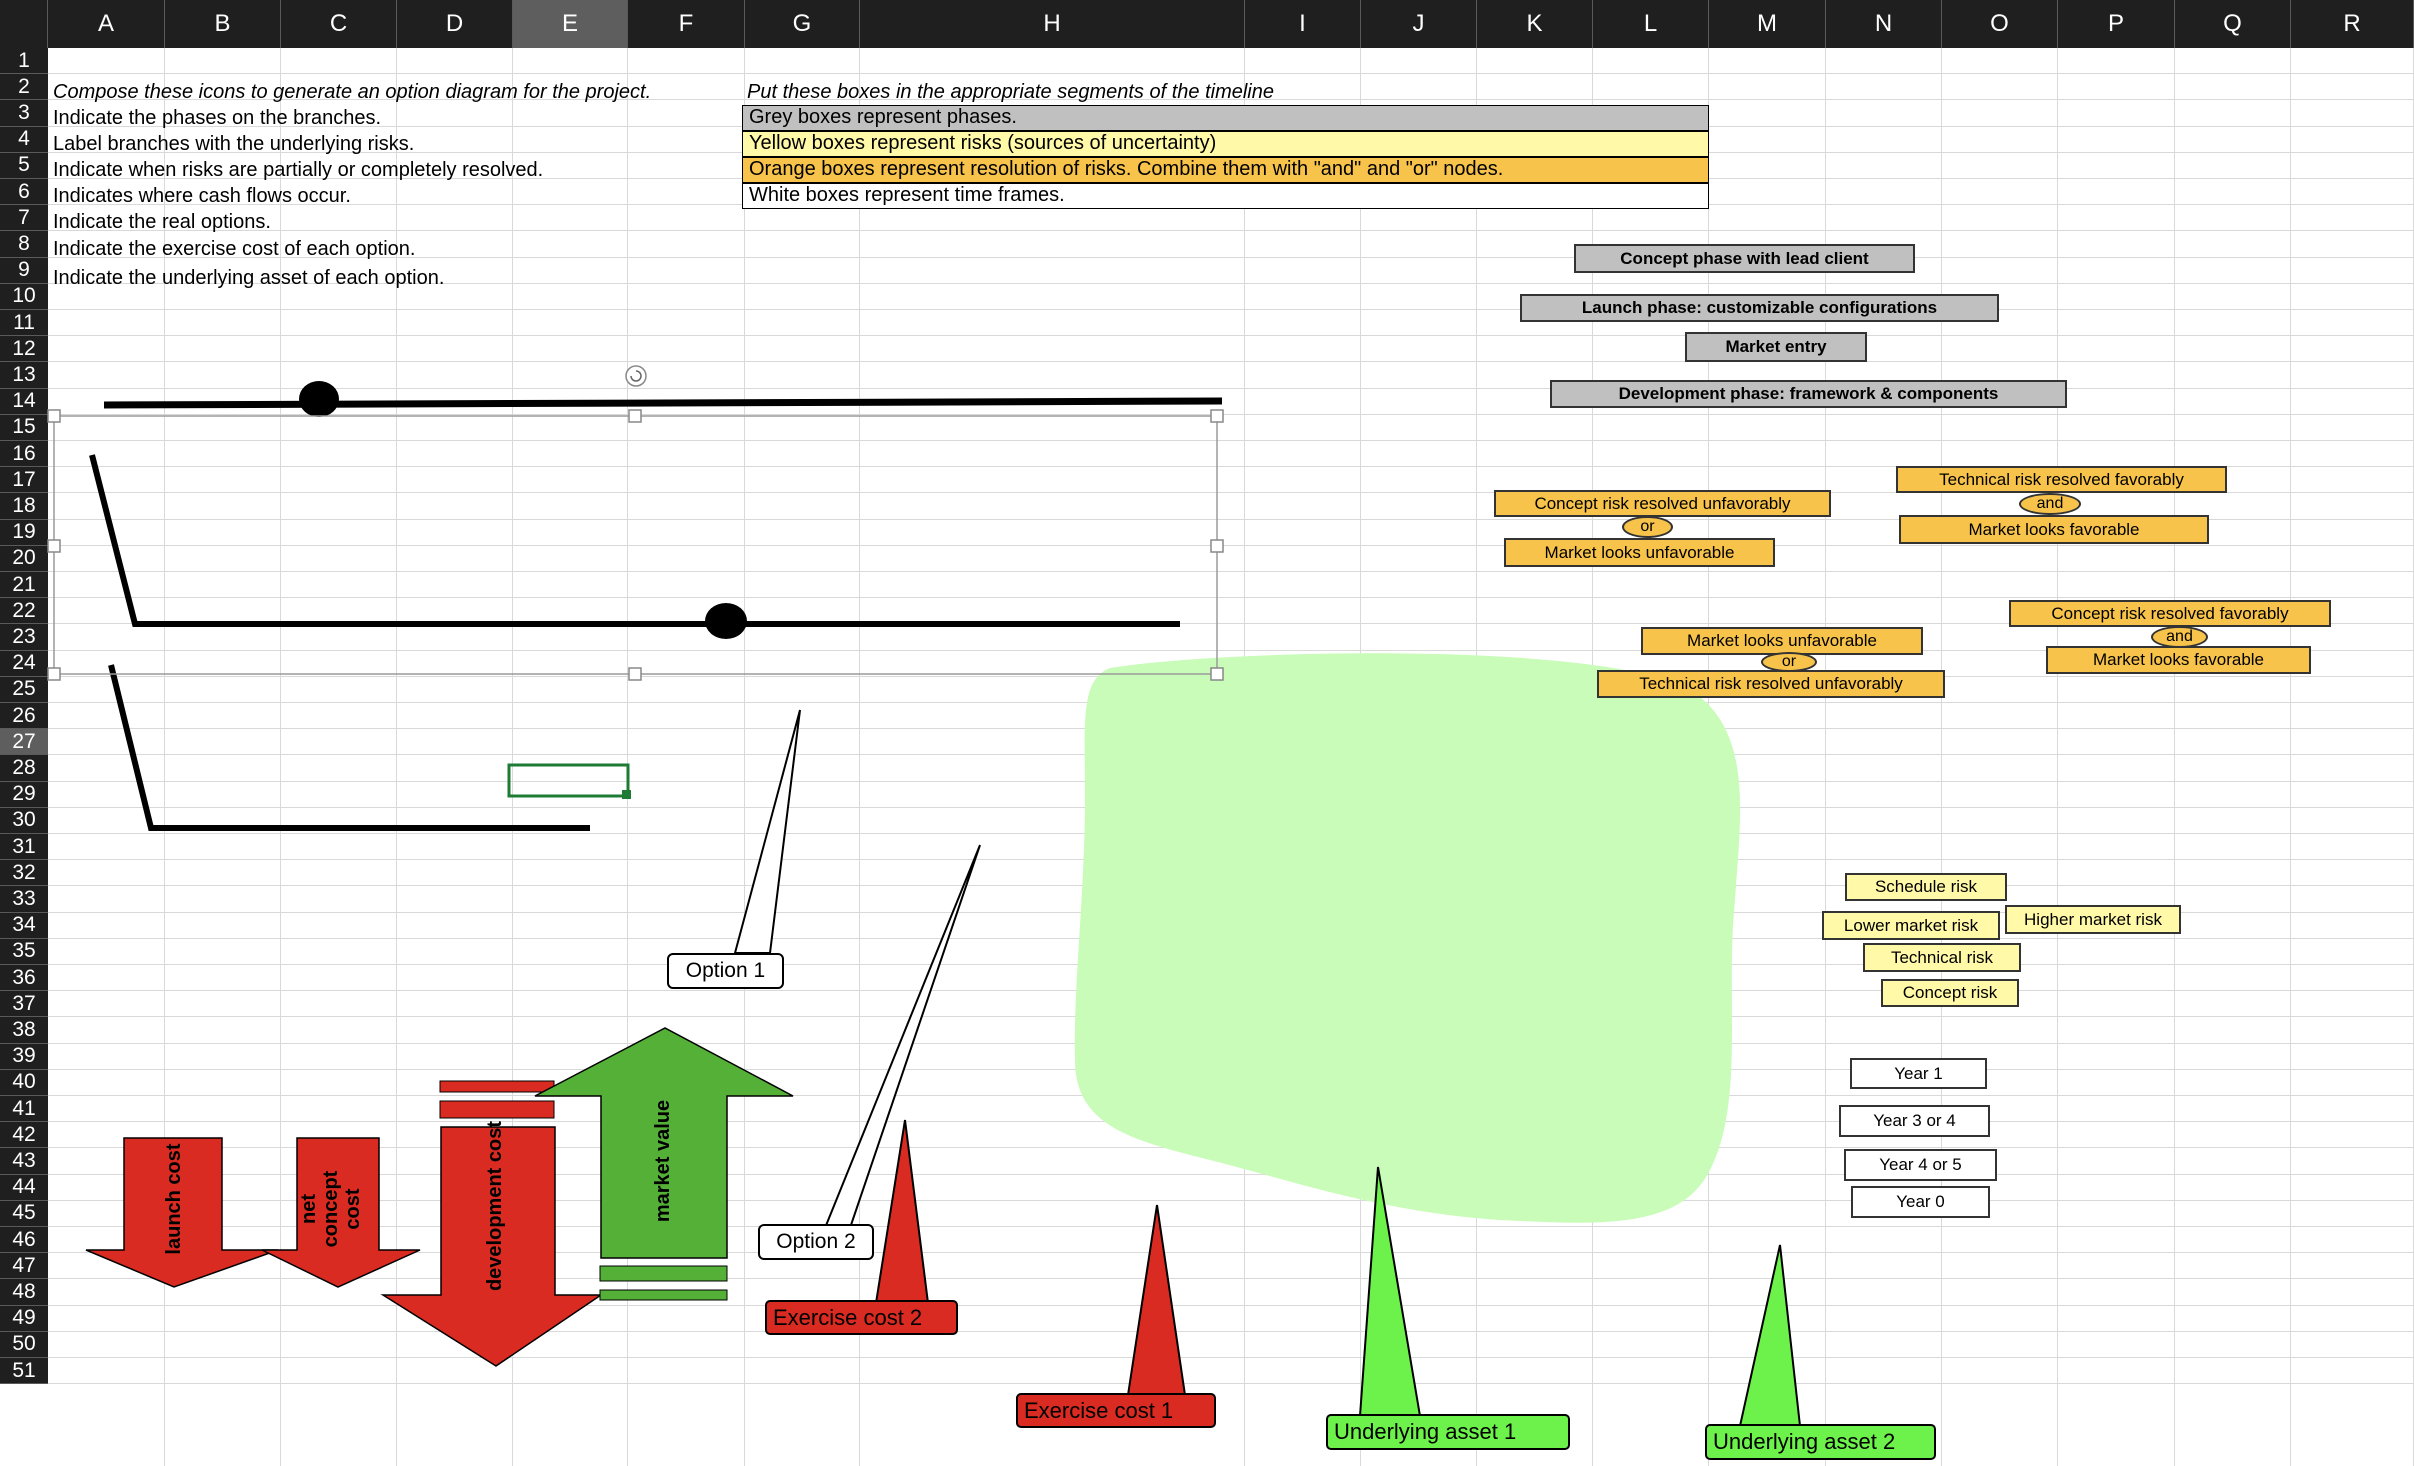 This screenshot has width=2414, height=1466. Describe the element at coordinates (663, 1161) in the screenshot. I see `market-value-label: market value` at that location.